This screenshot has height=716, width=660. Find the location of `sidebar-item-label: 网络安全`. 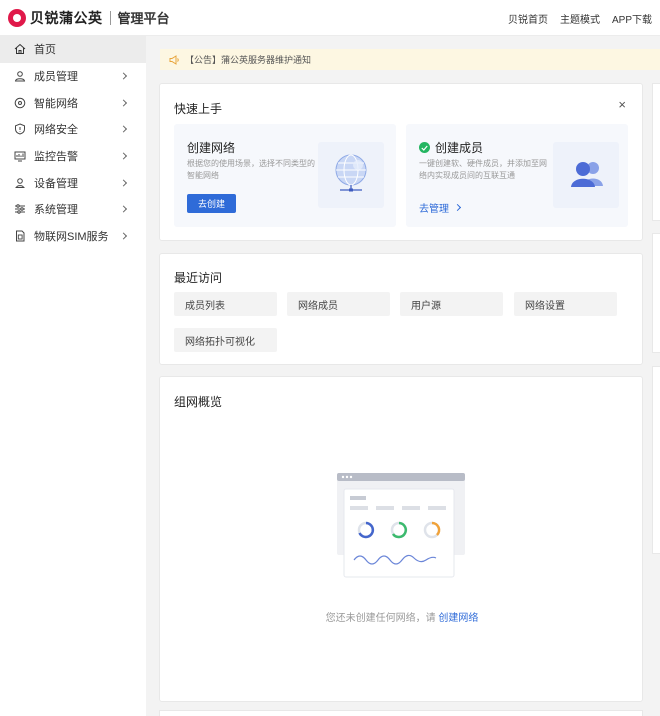

sidebar-item-label: 网络安全 is located at coordinates (56, 130).